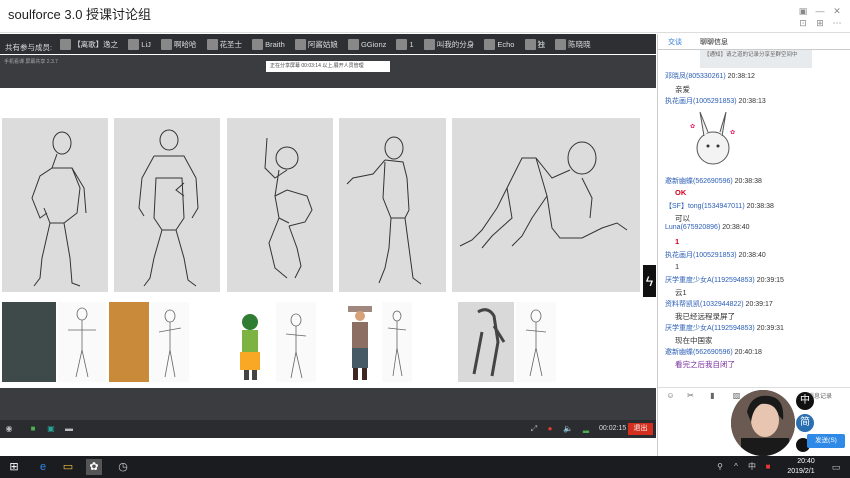 The width and height of the screenshot is (850, 478). Describe the element at coordinates (51, 429) in the screenshot. I see `window-icon: ▣` at that location.